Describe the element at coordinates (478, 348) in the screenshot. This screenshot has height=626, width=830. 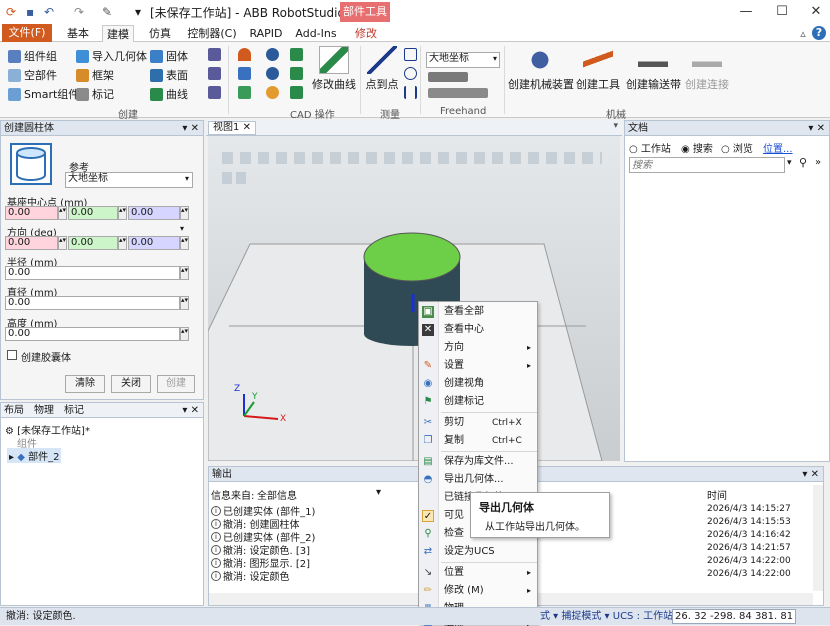
I see `menu-orientation: 方向 ▸` at that location.